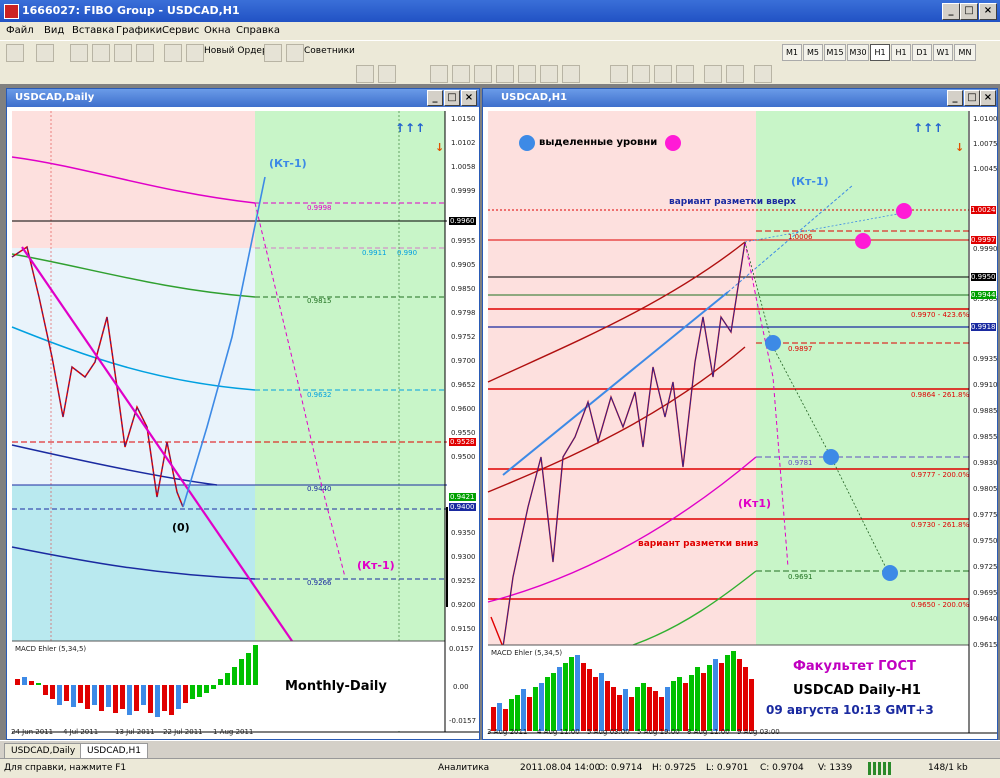  What do you see at coordinates (439, 74) in the screenshot?
I see `hline-icon` at bounding box center [439, 74].